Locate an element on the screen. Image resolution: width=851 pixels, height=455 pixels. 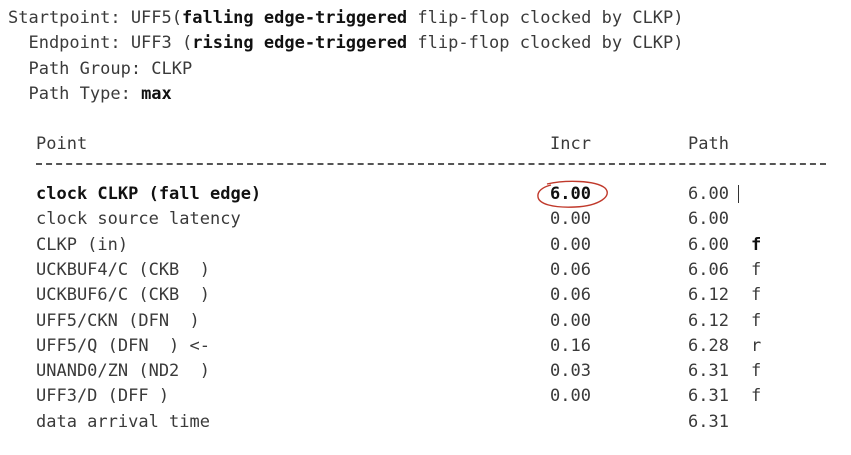
point-cell: clock source latency is located at coordinates (138, 219).